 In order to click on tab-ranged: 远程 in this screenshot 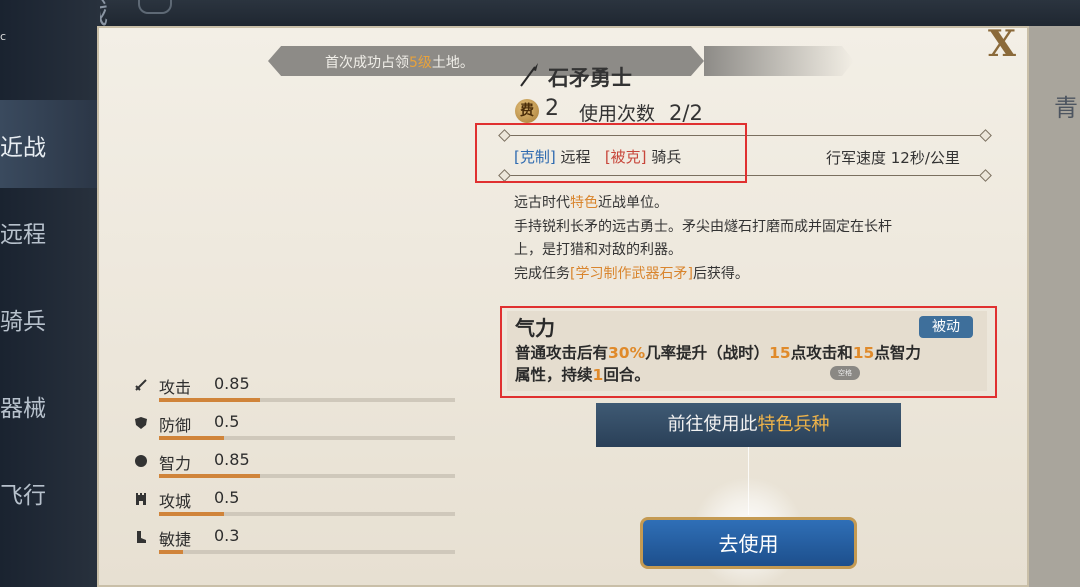, I will do `click(50, 232)`.